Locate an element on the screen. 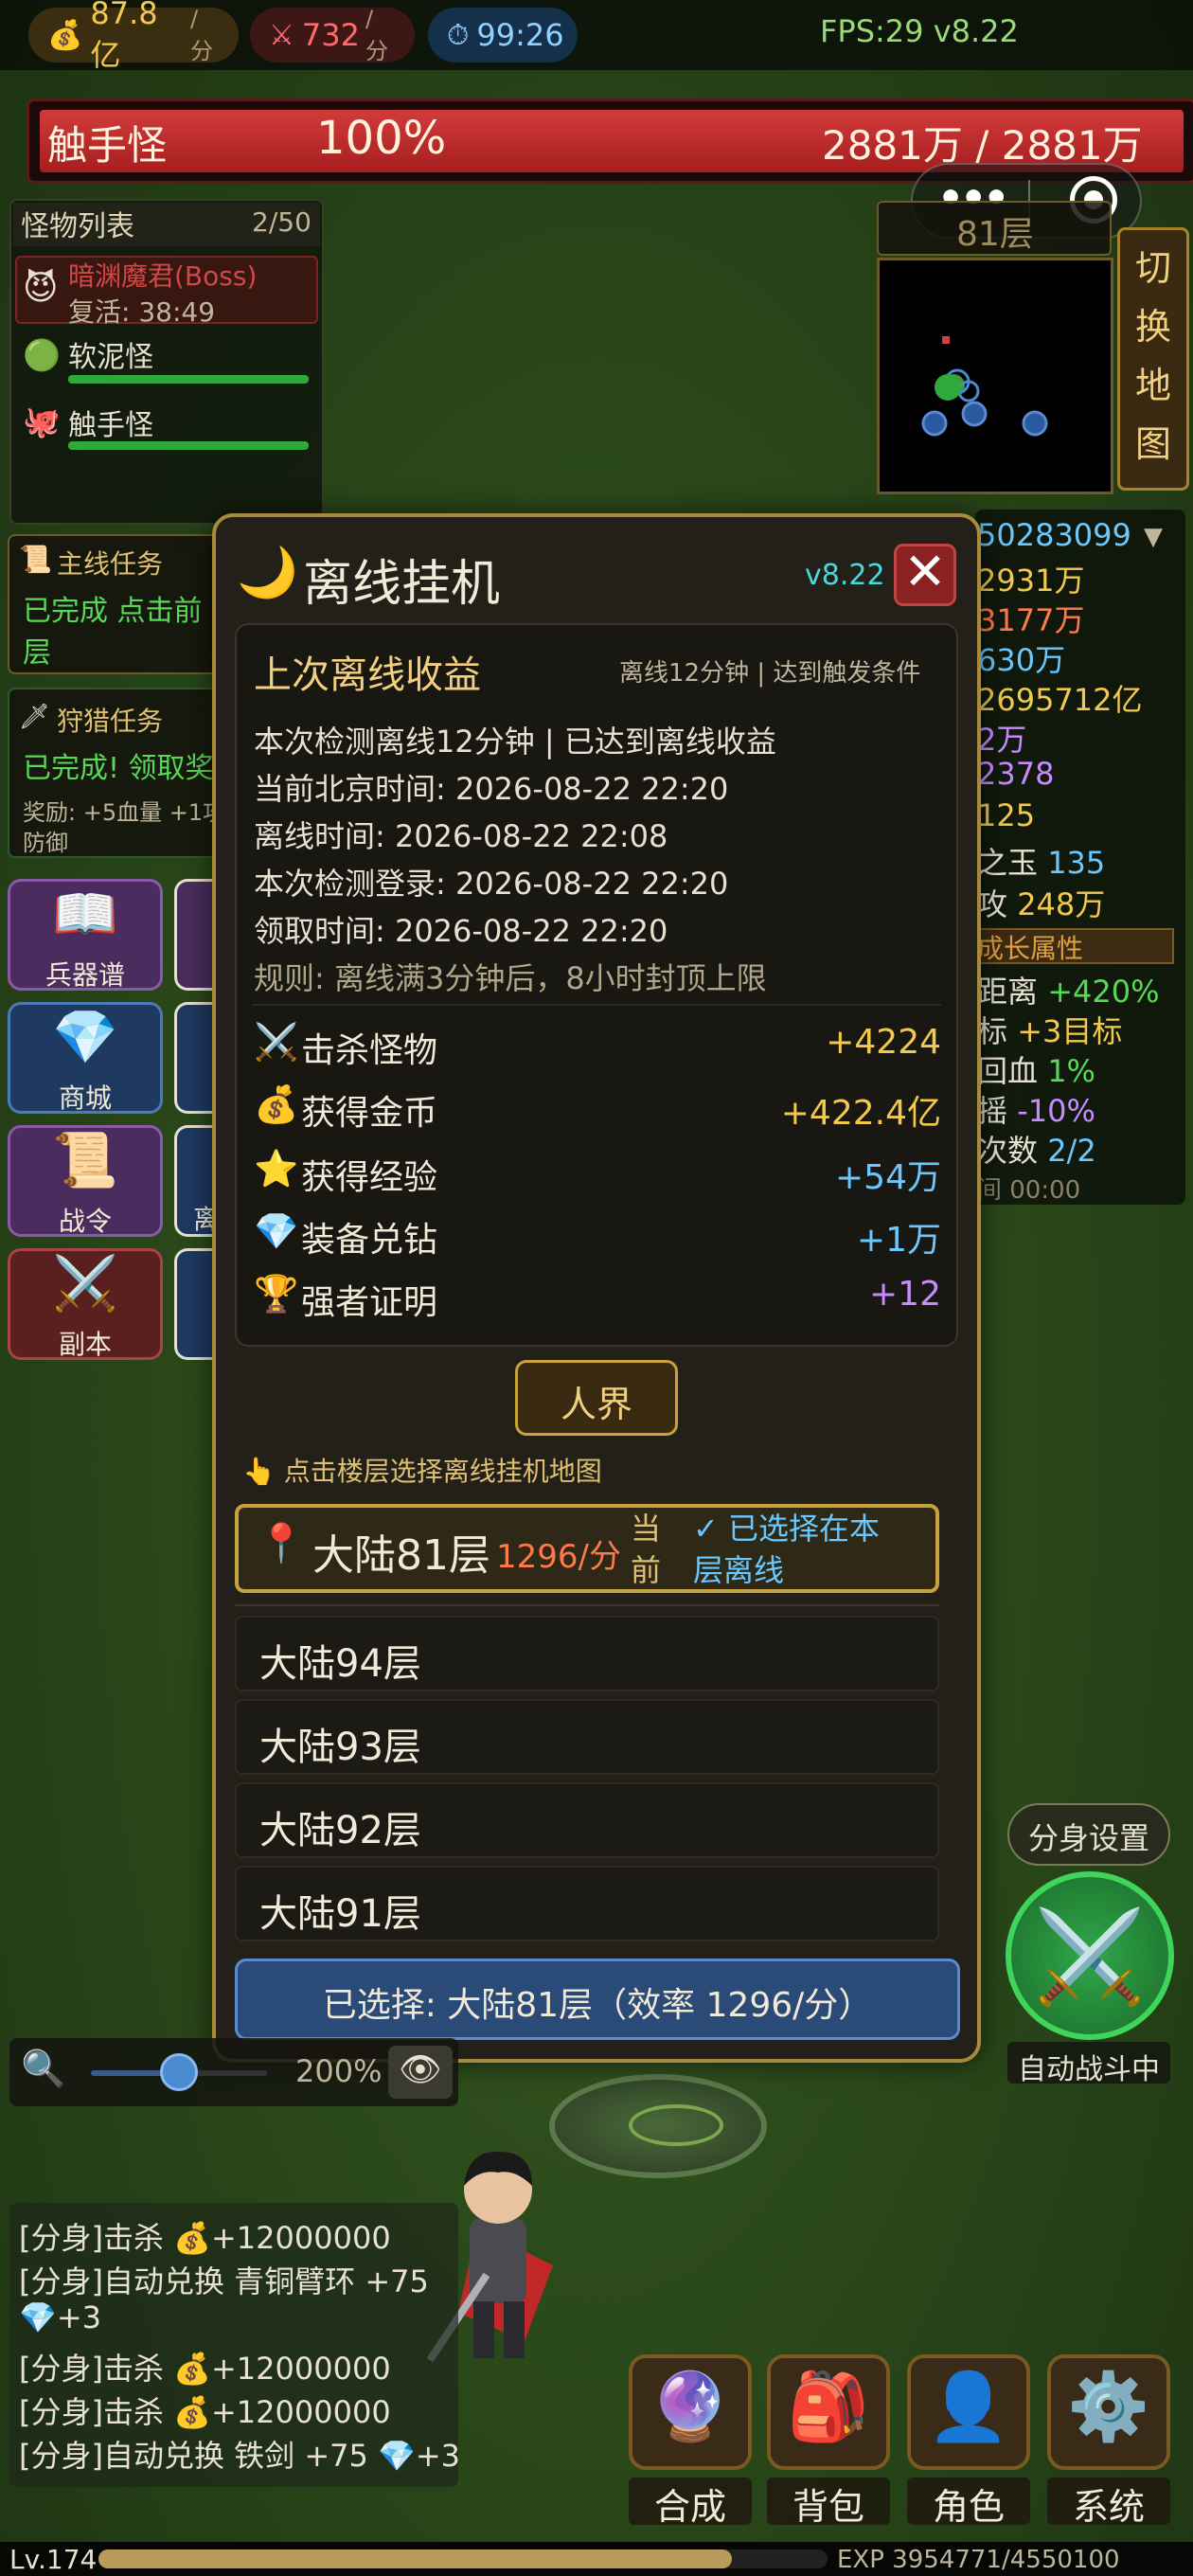 The width and height of the screenshot is (1193, 2576). floor-name: 大陆93层 is located at coordinates (340, 1747).